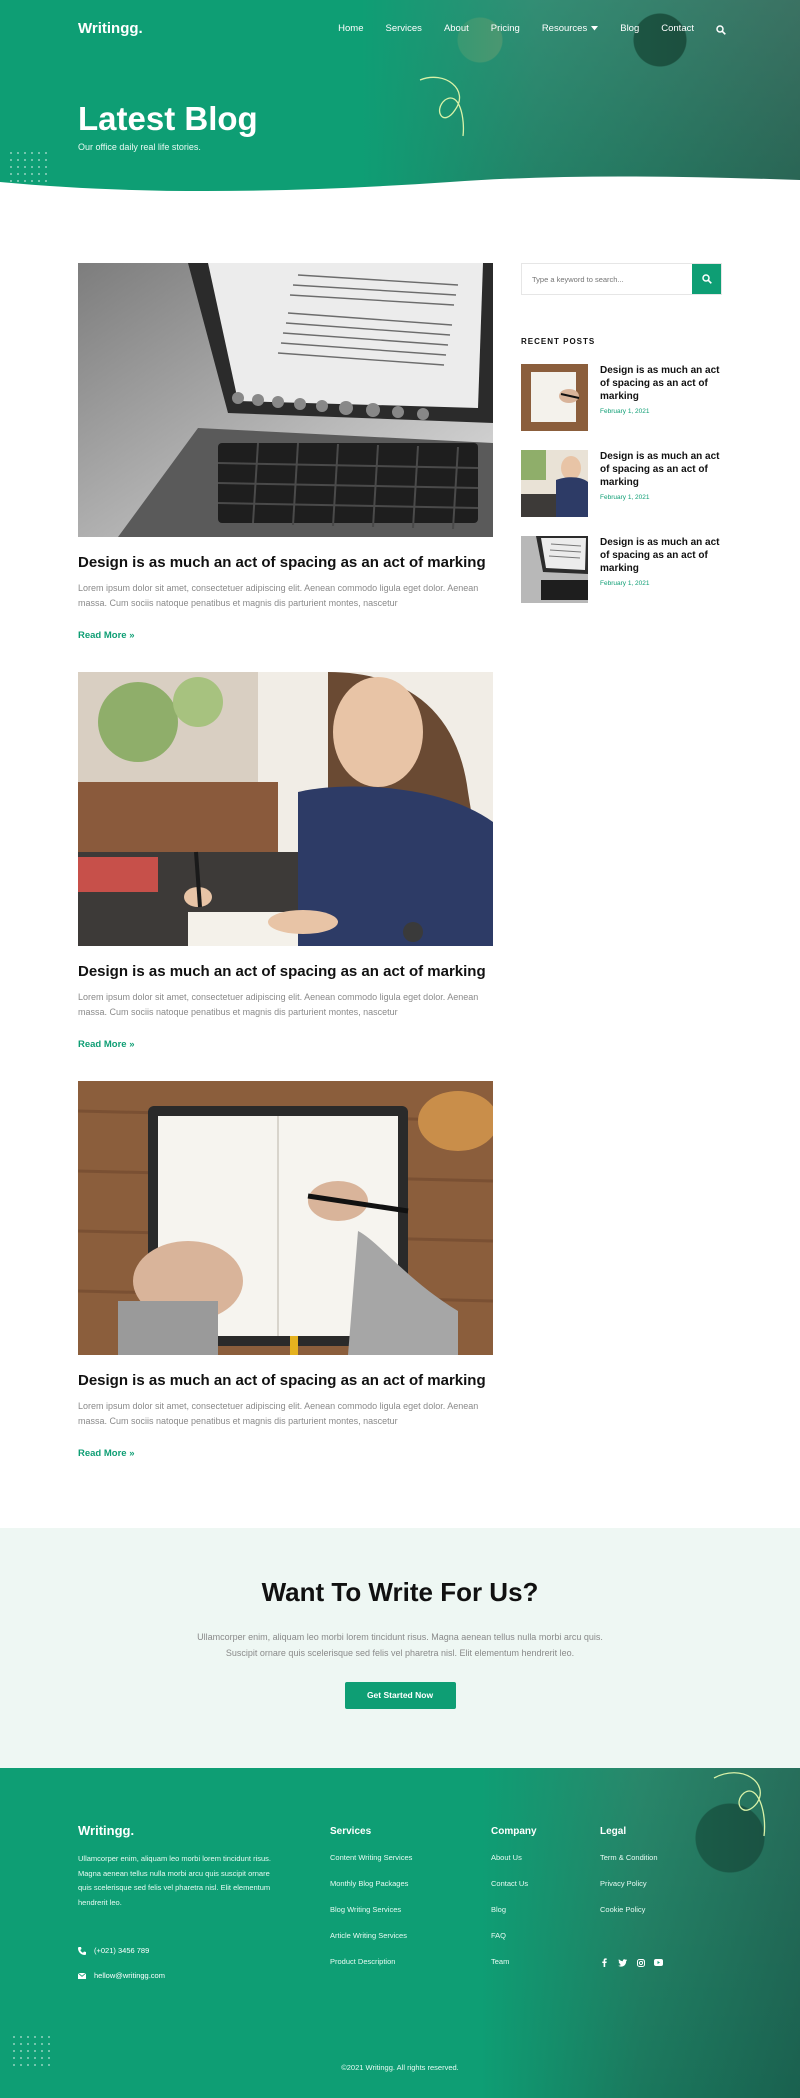 The width and height of the screenshot is (800, 2098). What do you see at coordinates (400, 1695) in the screenshot?
I see `get-started-button: Get Started Now` at bounding box center [400, 1695].